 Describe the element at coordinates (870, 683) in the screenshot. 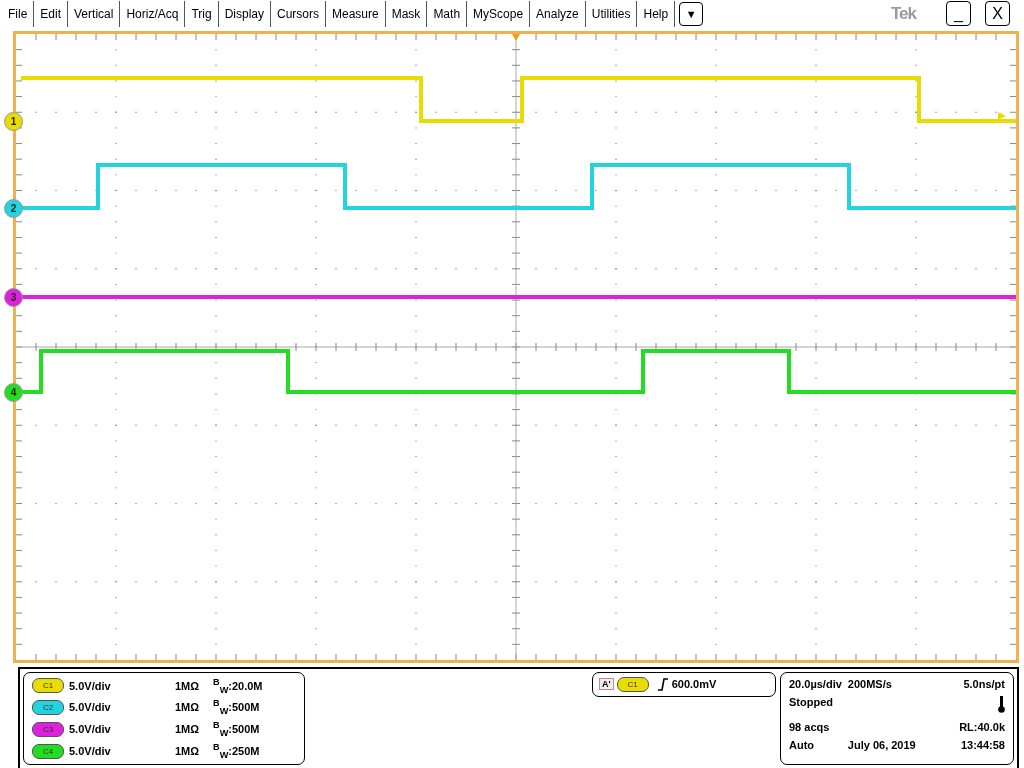

I see `sample-rate: 200MS/s` at that location.